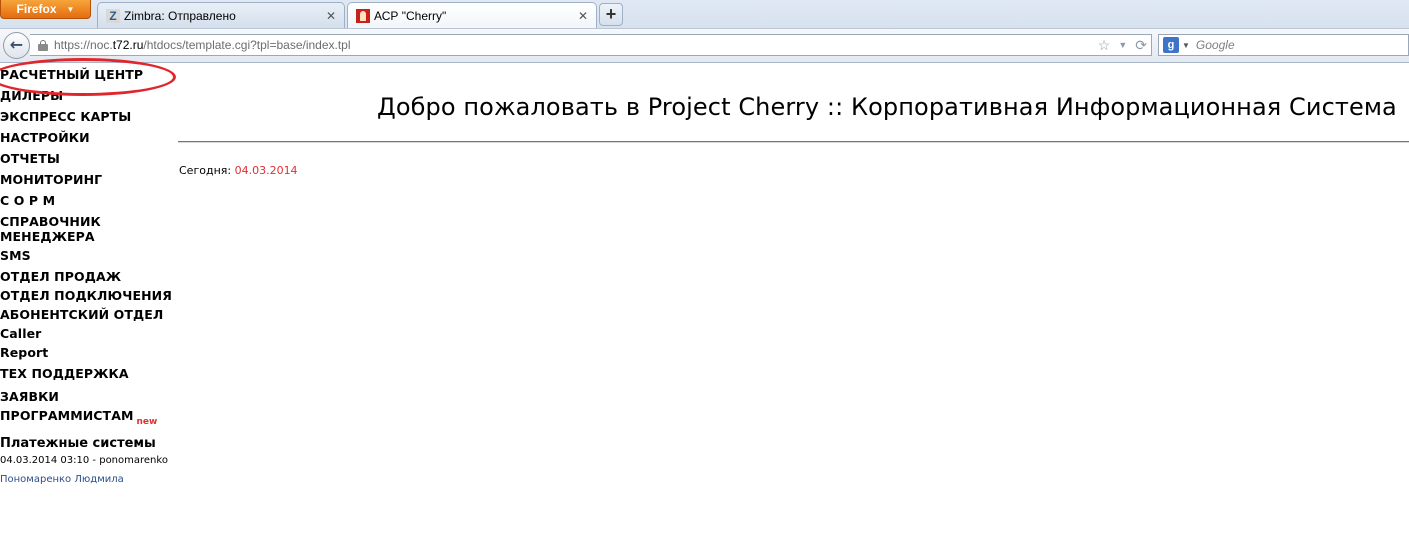  I want to click on url-prefix: https://noc., so click(83, 45).